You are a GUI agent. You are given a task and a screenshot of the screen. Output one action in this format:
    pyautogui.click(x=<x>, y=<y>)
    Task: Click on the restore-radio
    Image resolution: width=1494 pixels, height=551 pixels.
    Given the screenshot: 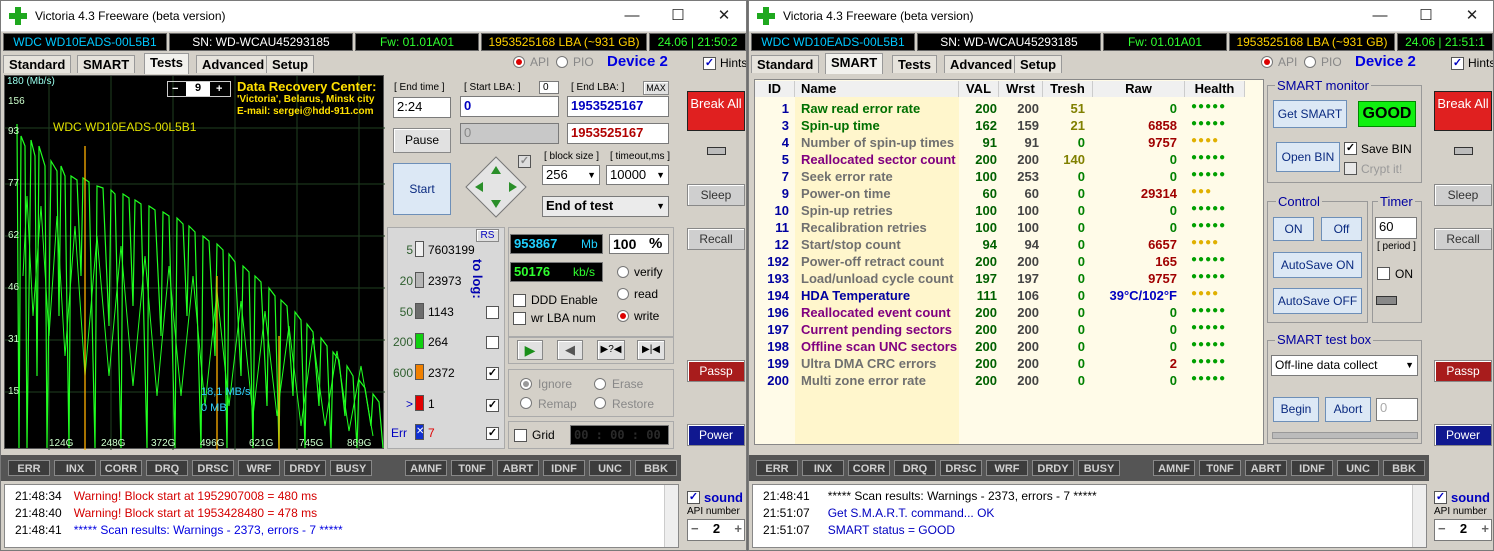 What is the action you would take?
    pyautogui.click(x=600, y=403)
    